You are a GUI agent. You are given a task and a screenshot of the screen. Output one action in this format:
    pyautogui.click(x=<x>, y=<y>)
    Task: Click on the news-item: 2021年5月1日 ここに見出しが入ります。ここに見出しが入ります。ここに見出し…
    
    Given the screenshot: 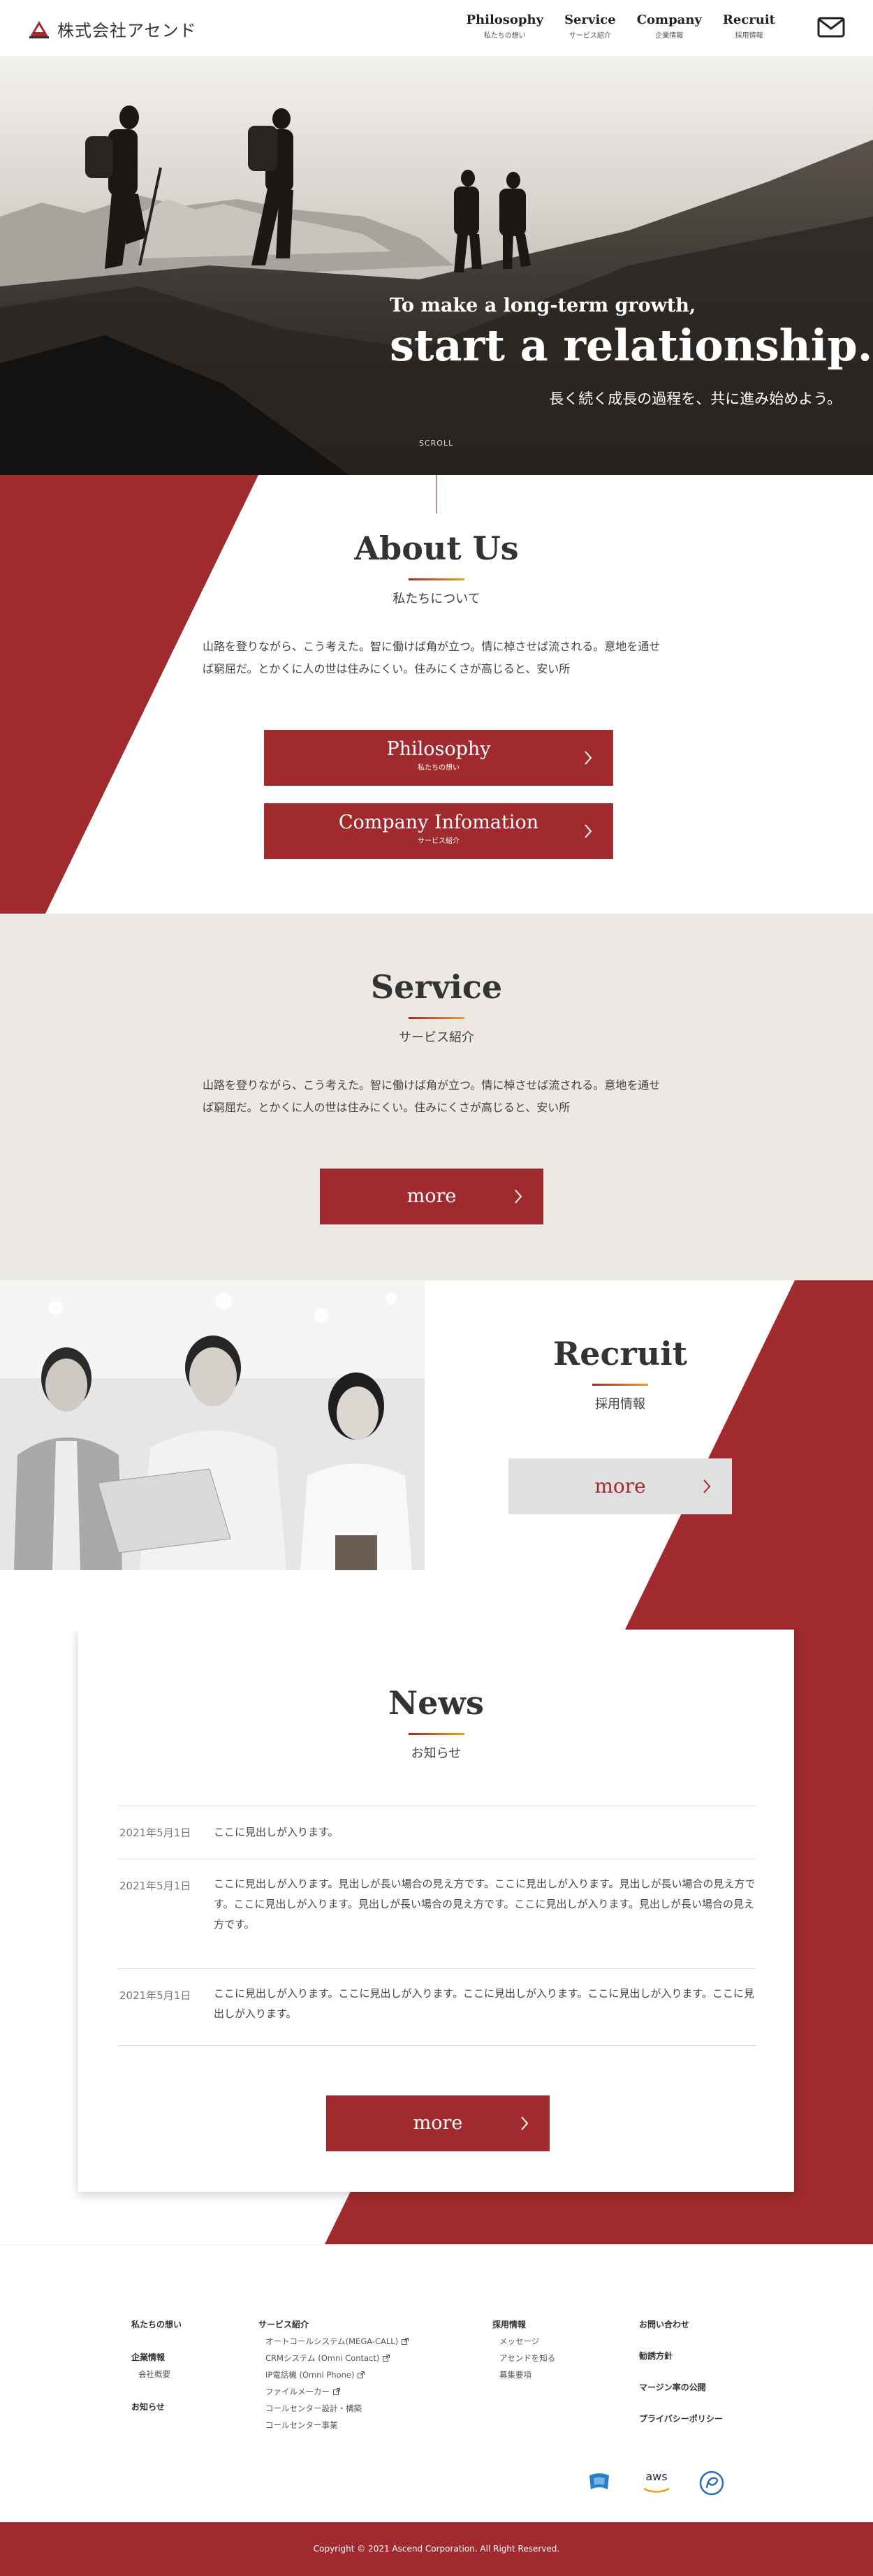 What is the action you would take?
    pyautogui.click(x=437, y=2007)
    